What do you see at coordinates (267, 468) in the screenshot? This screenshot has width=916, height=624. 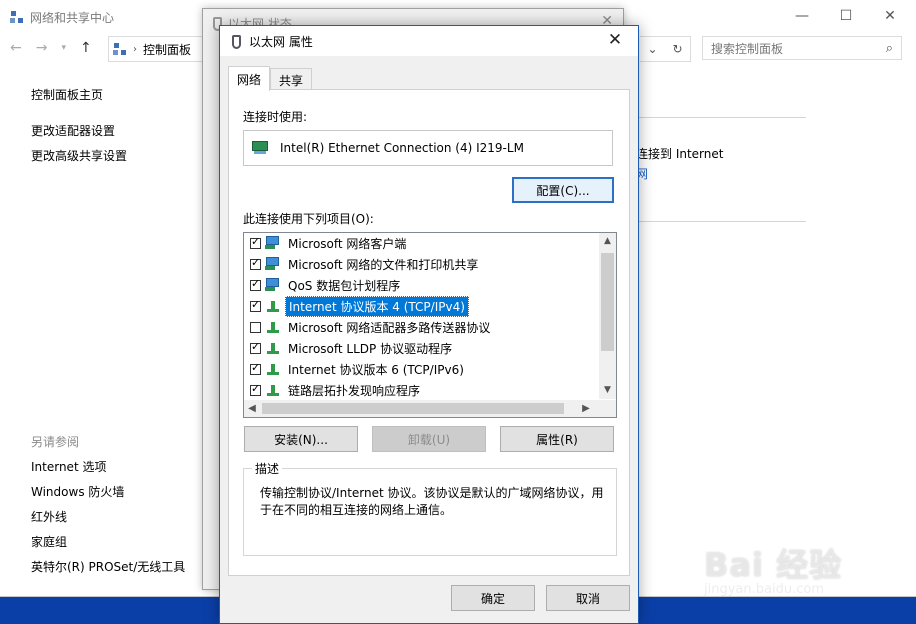 I see `description-title: 描述` at bounding box center [267, 468].